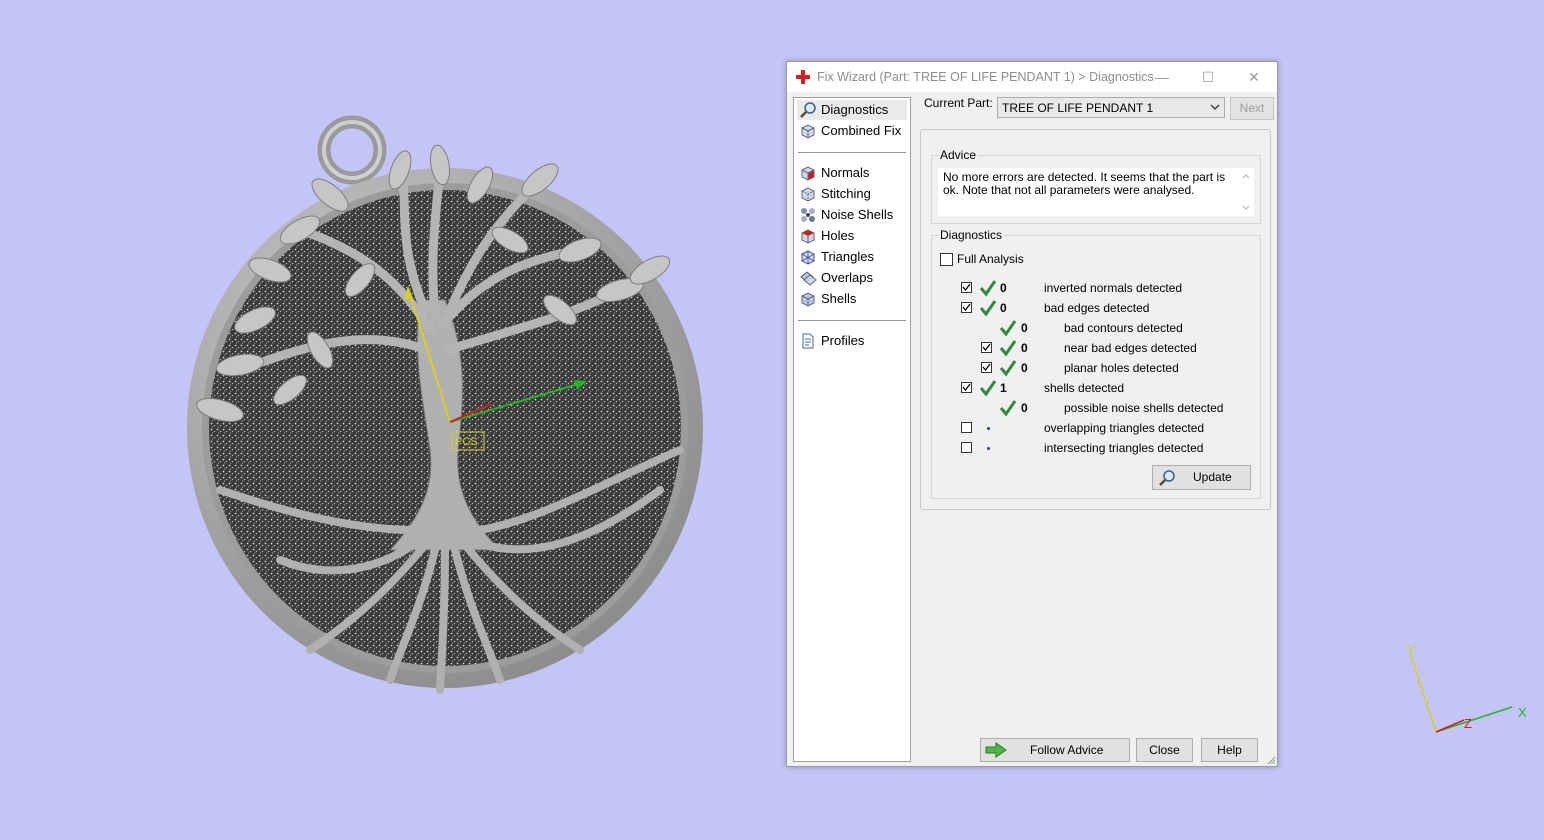 The image size is (1544, 840). Describe the element at coordinates (1003, 388) in the screenshot. I see `diag-count: 1` at that location.